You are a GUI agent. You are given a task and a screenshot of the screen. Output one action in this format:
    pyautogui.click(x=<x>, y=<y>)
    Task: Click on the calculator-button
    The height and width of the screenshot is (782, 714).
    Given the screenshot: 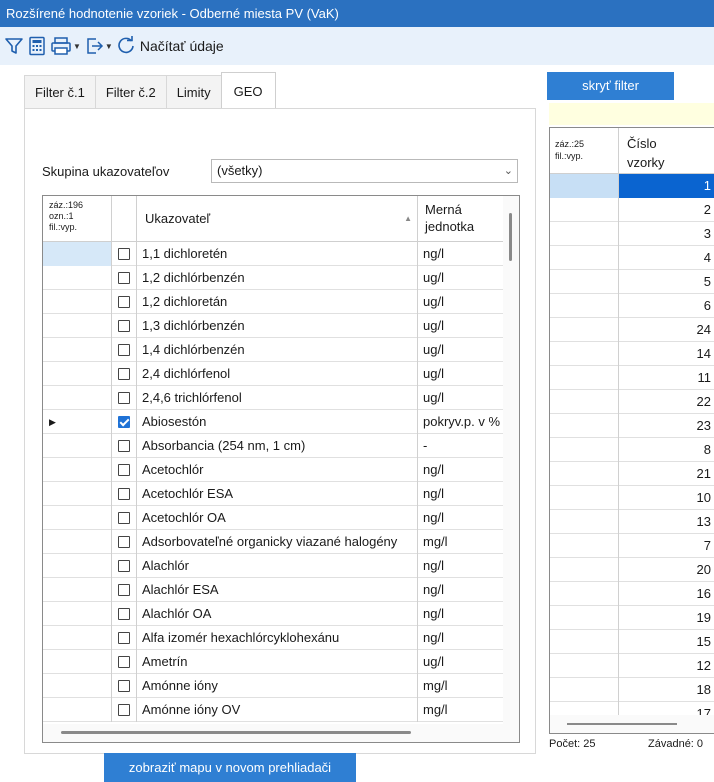 What is the action you would take?
    pyautogui.click(x=37, y=46)
    